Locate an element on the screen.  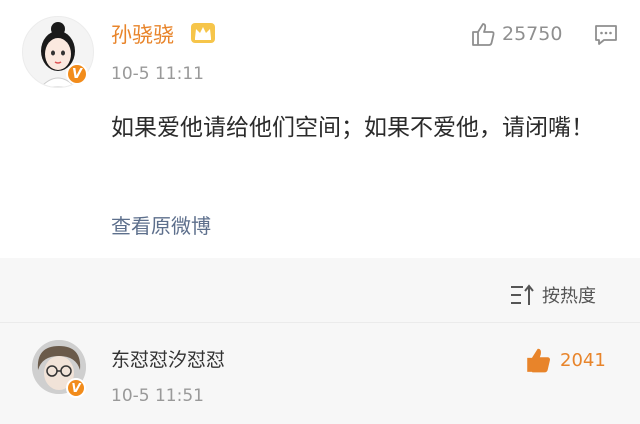
sort-label: 按热度 is located at coordinates (569, 296).